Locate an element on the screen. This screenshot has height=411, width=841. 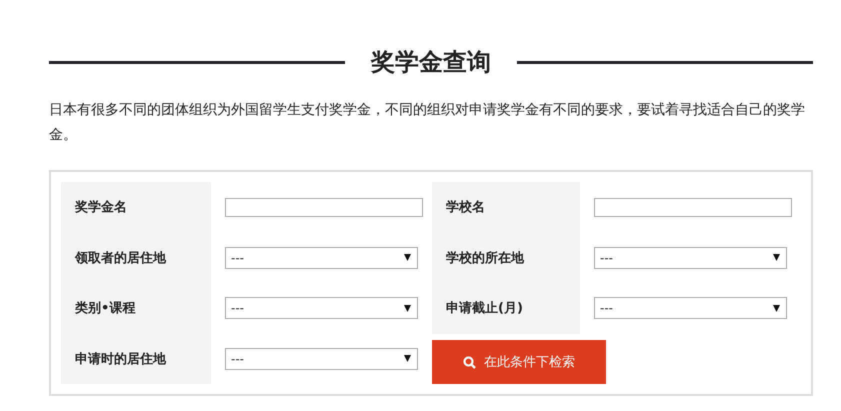
field-label: 申请截止(月) is located at coordinates (484, 309).